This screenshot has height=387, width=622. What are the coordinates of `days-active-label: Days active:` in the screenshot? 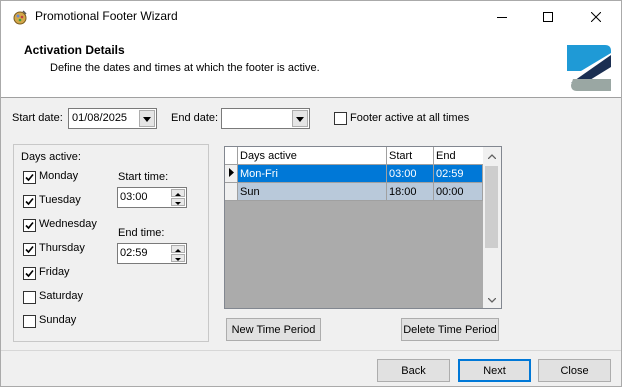 It's located at (51, 157).